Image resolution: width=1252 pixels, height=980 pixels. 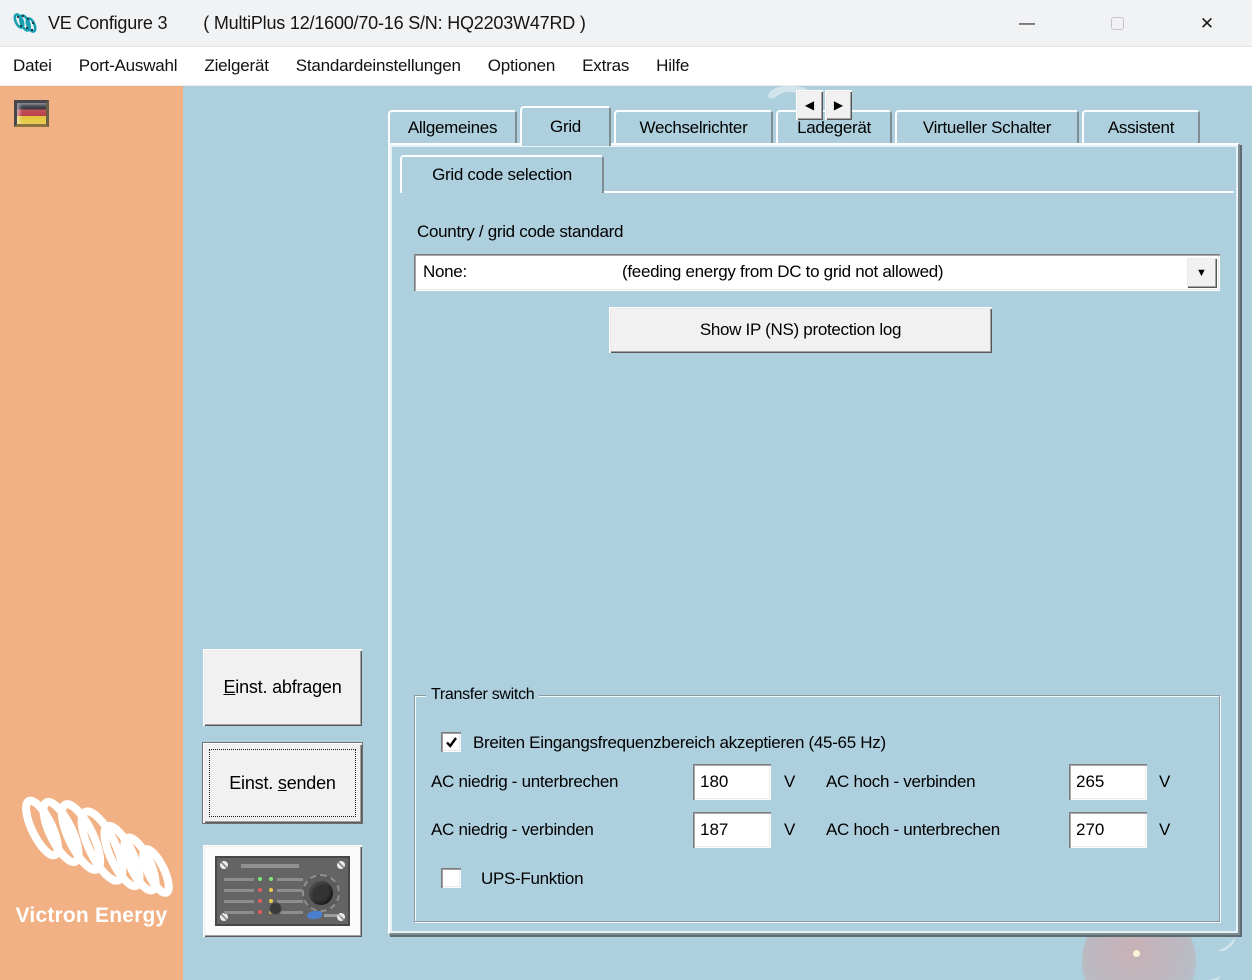 What do you see at coordinates (91, 915) in the screenshot?
I see `brand-text: Victron Energy` at bounding box center [91, 915].